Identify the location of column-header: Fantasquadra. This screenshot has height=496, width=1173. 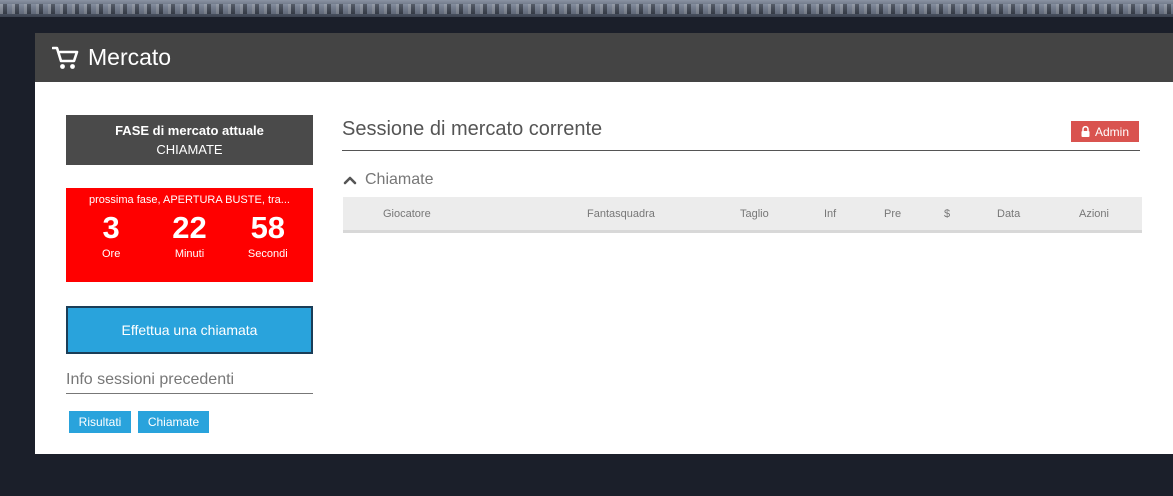
(621, 214).